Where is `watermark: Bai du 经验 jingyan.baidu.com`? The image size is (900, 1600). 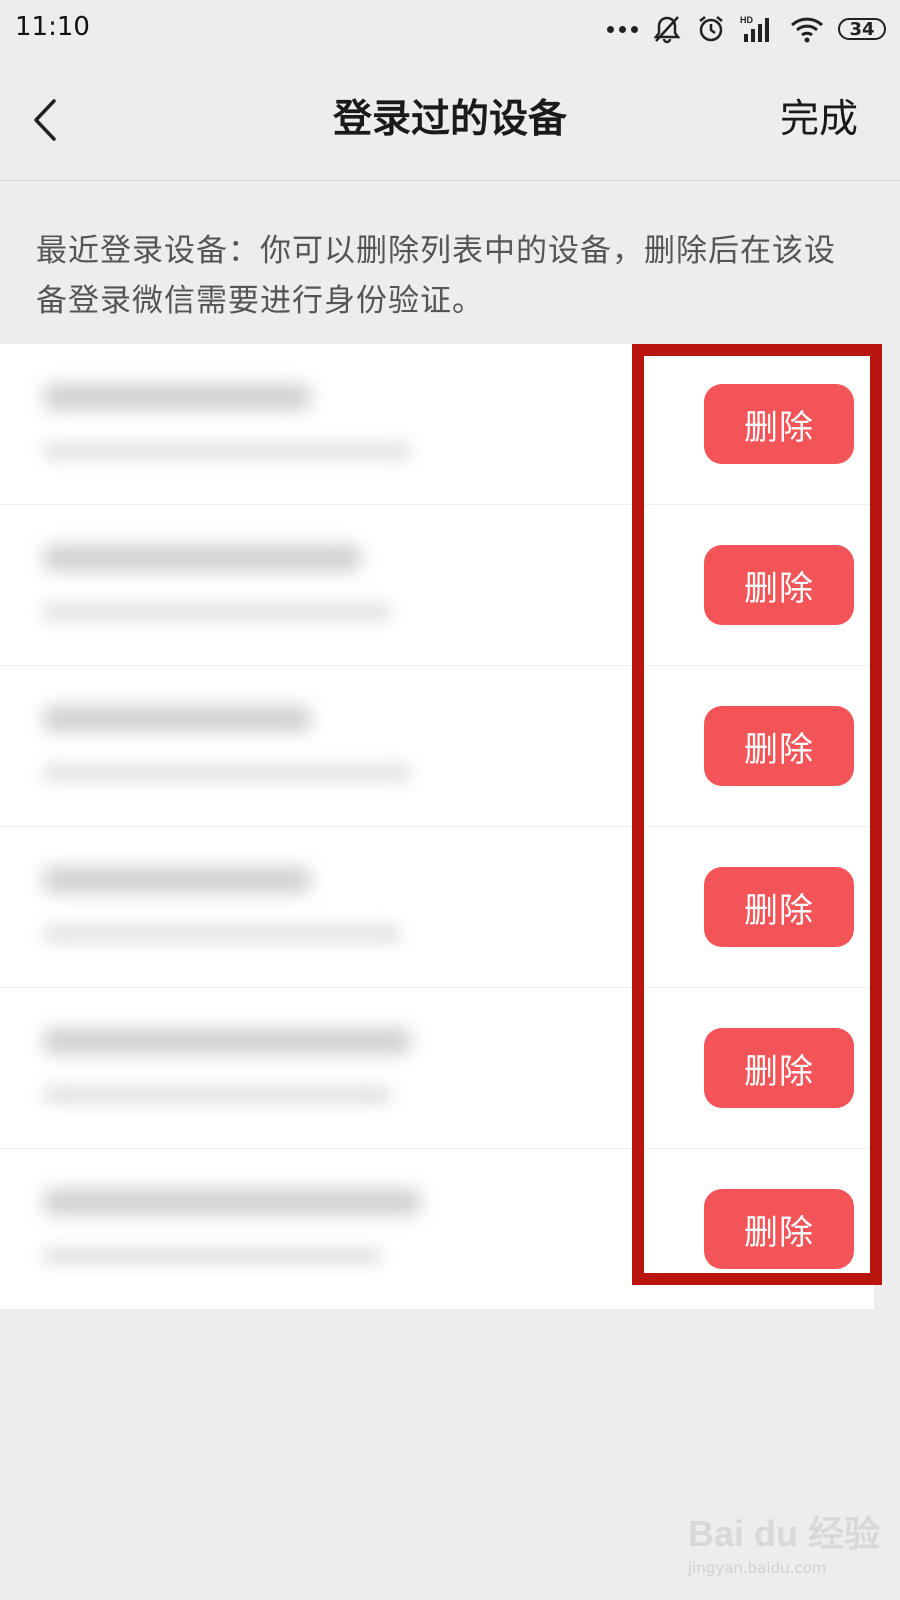
watermark: Bai du 经验 jingyan.baidu.com is located at coordinates (788, 1545).